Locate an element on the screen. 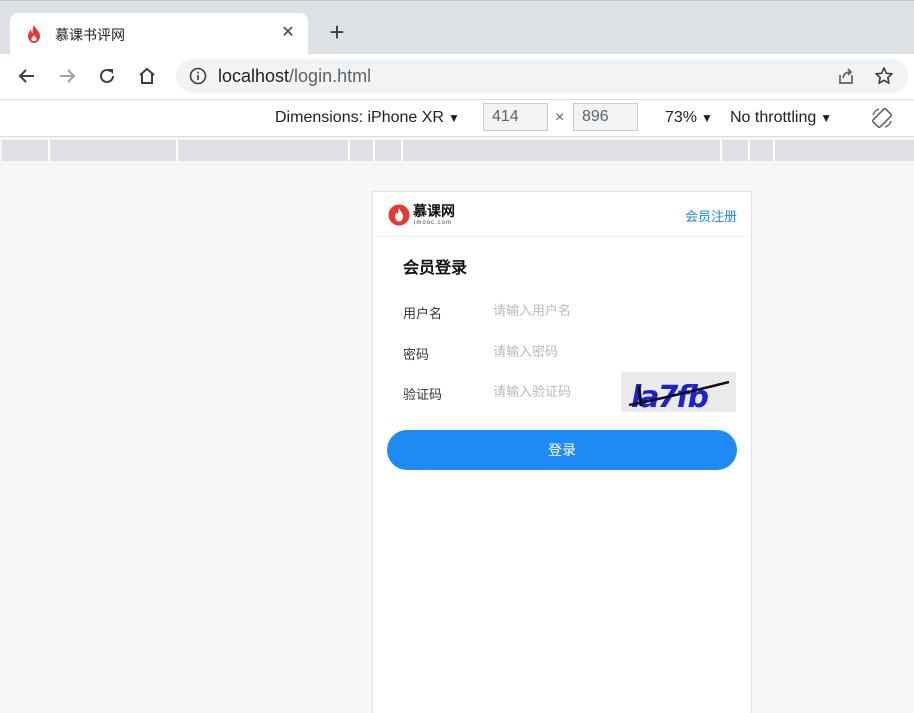 The image size is (914, 713). address-bar: localhost/login.html is located at coordinates (542, 76).